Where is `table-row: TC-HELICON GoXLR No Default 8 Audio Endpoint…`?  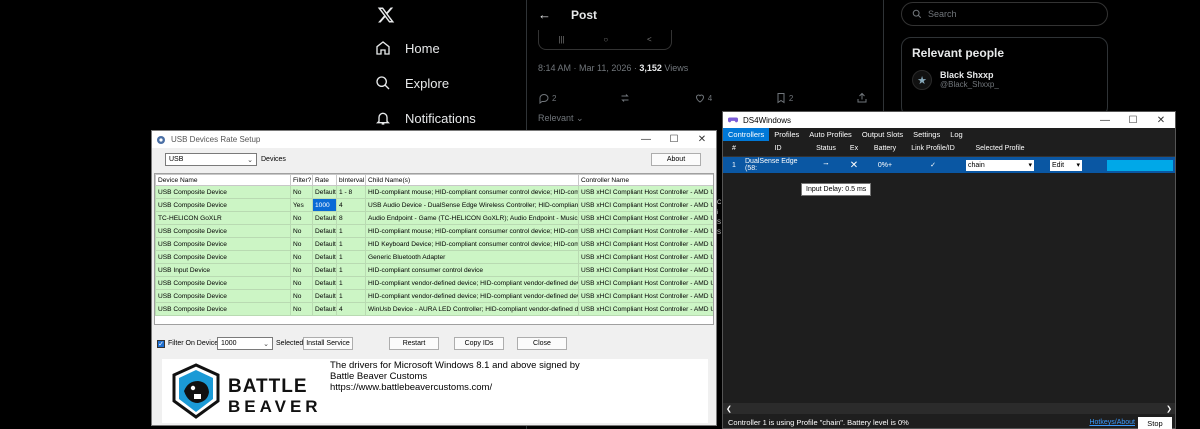 table-row: TC-HELICON GoXLR No Default 8 Audio Endpoint… is located at coordinates (434, 218).